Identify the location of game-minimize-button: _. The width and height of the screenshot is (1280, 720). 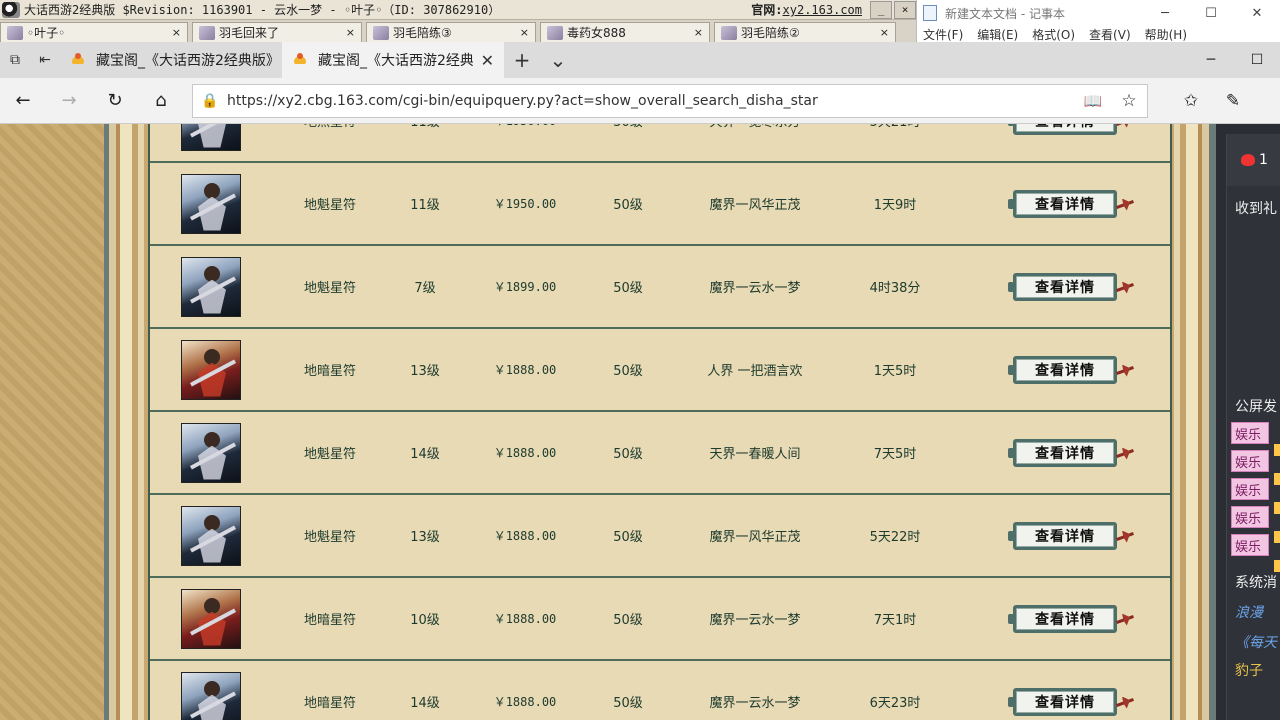
(881, 9).